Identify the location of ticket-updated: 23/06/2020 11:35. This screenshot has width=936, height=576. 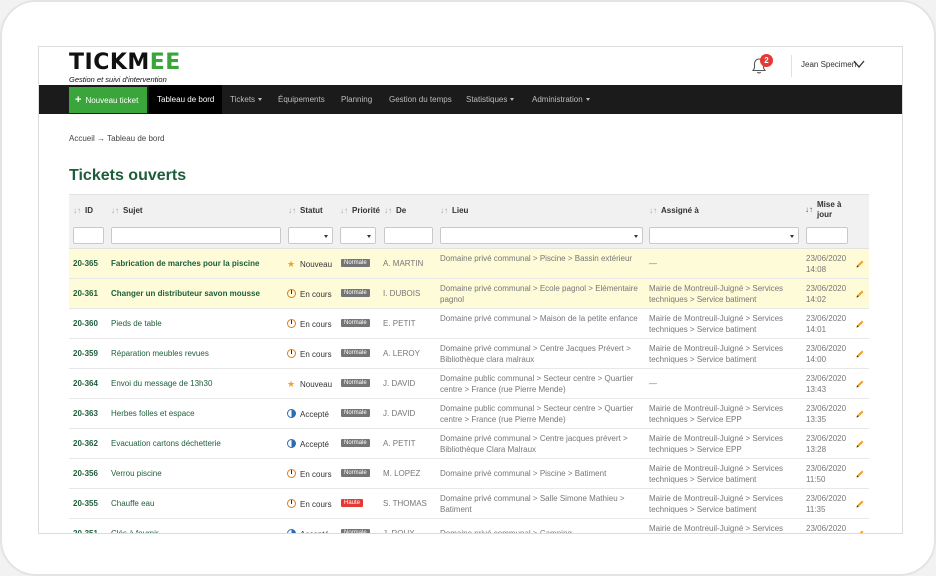
(826, 504).